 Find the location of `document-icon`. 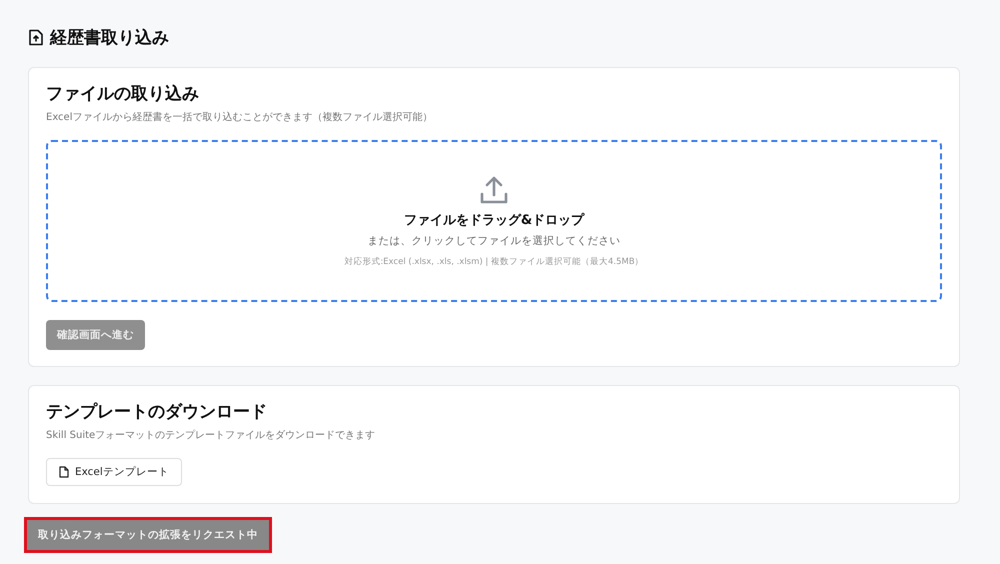

document-icon is located at coordinates (64, 472).